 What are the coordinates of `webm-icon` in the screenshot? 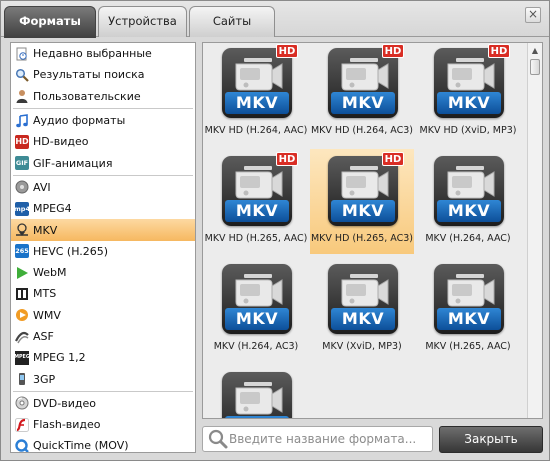 It's located at (22, 273).